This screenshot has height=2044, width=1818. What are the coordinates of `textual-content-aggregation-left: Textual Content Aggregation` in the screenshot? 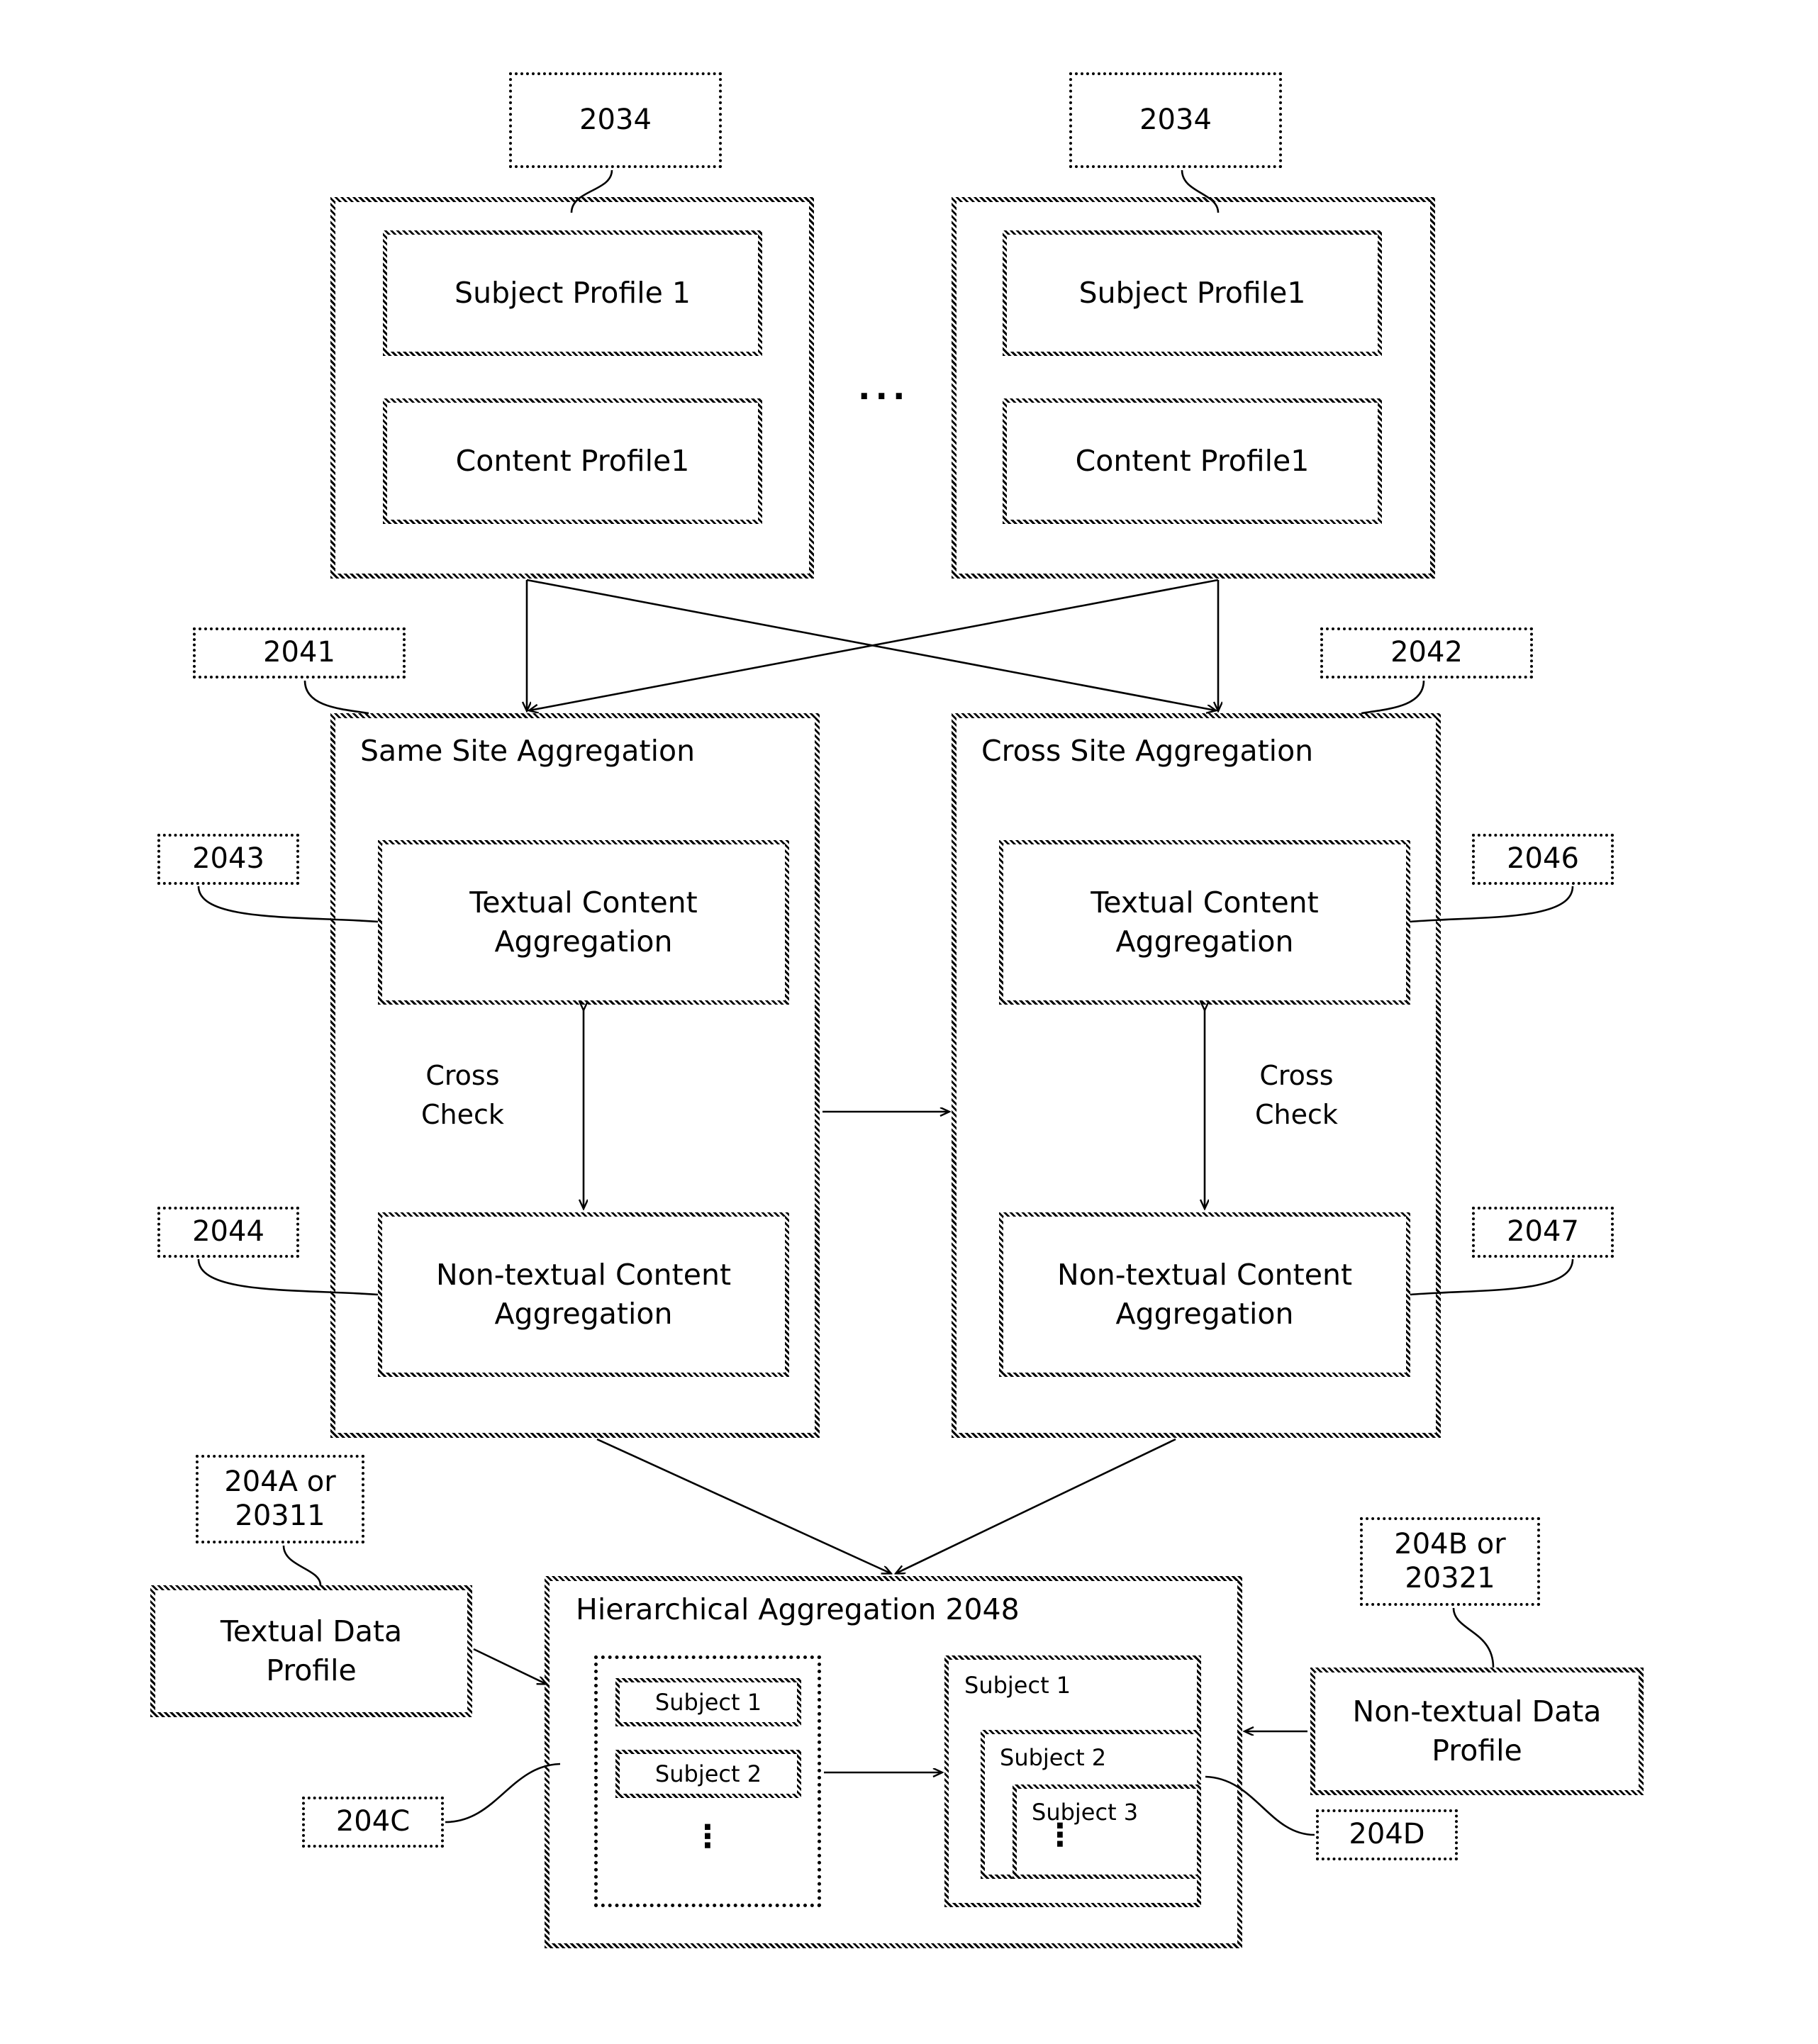 It's located at (584, 923).